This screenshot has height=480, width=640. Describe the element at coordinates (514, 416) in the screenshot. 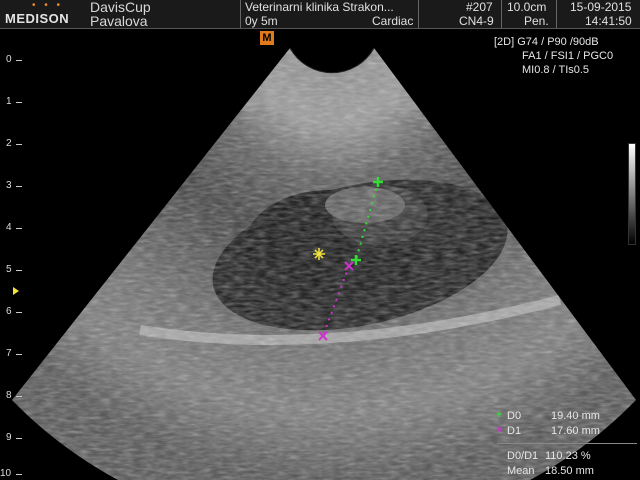

I see `d0-label: D0` at that location.